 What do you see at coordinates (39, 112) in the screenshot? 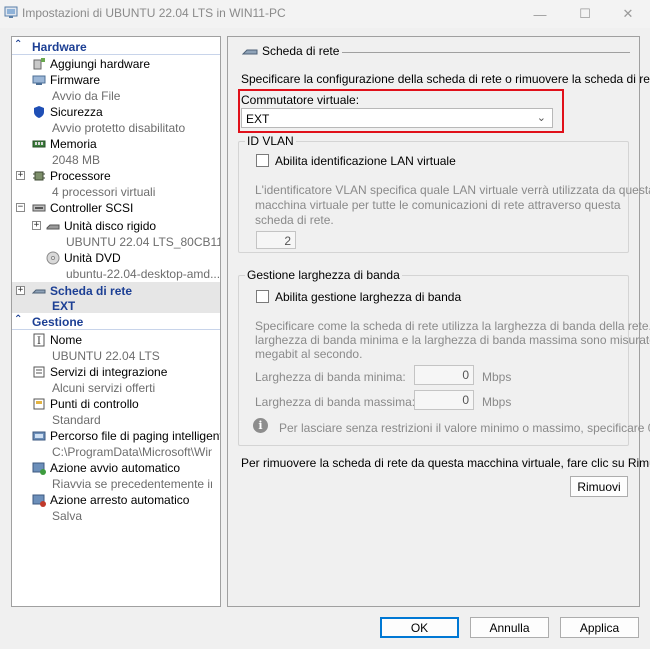
I see `shield-icon` at bounding box center [39, 112].